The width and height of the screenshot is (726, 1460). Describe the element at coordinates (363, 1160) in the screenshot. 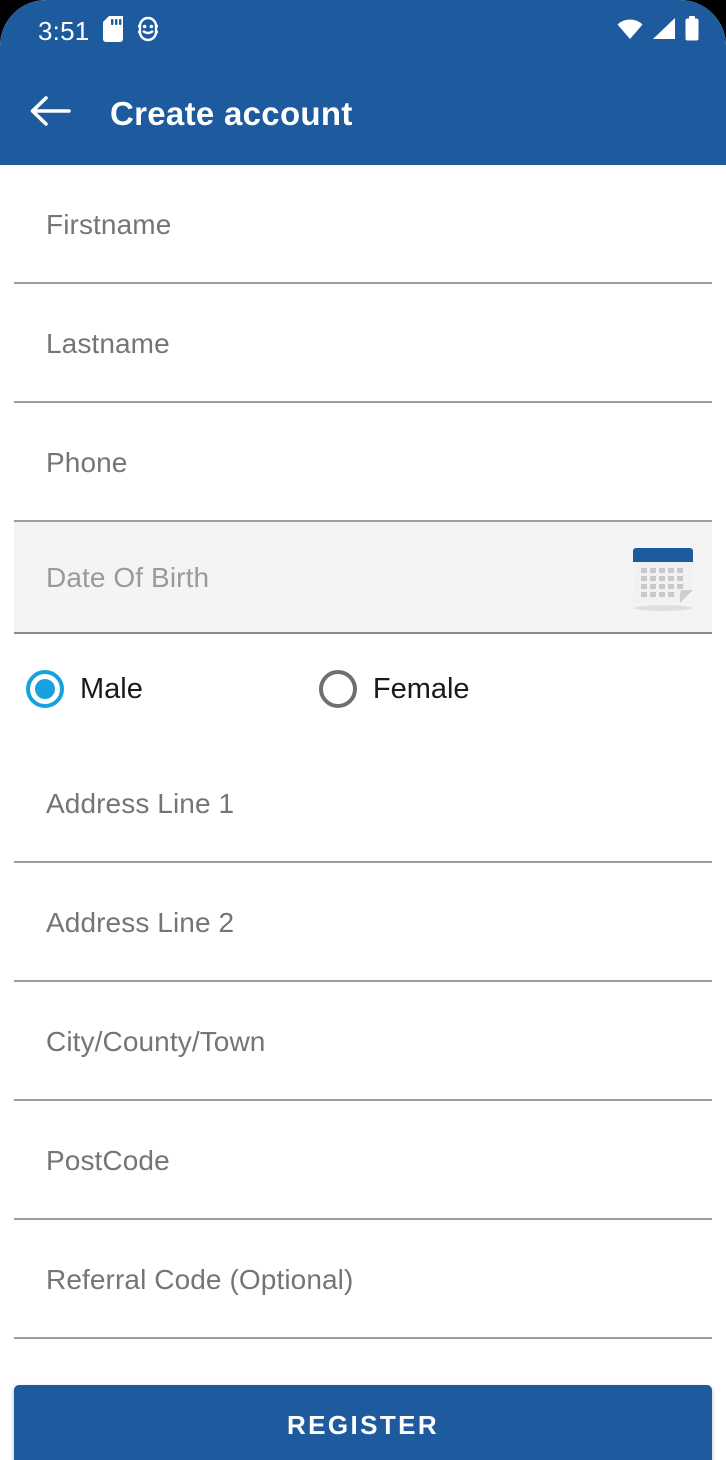

I see `postcode-field: PostCode` at that location.